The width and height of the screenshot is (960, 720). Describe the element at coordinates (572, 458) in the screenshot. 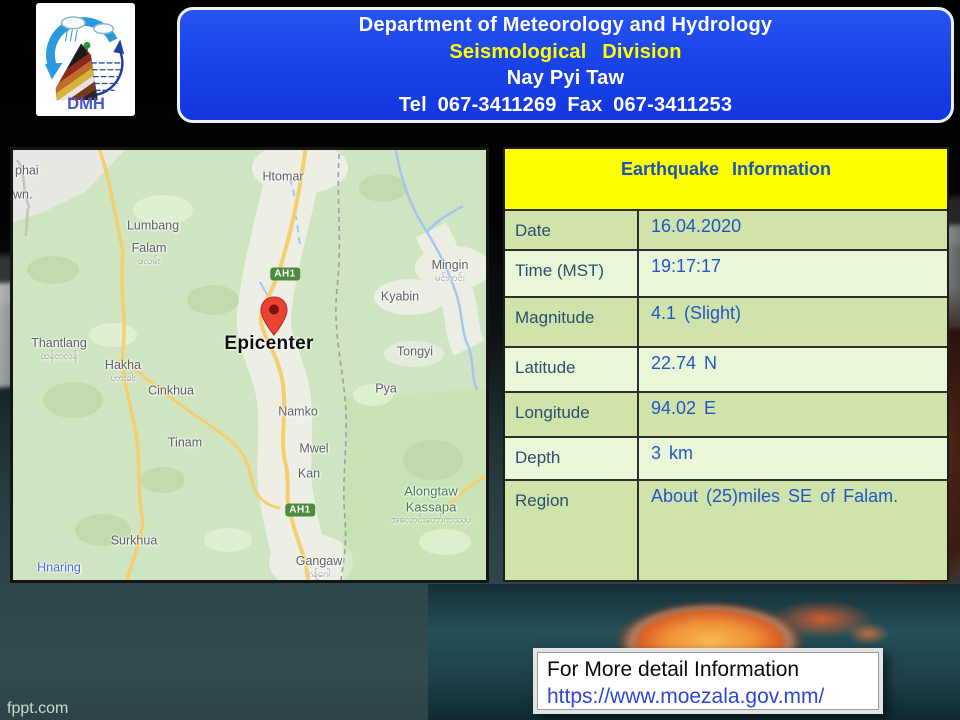

I see `row-label: Depth` at that location.